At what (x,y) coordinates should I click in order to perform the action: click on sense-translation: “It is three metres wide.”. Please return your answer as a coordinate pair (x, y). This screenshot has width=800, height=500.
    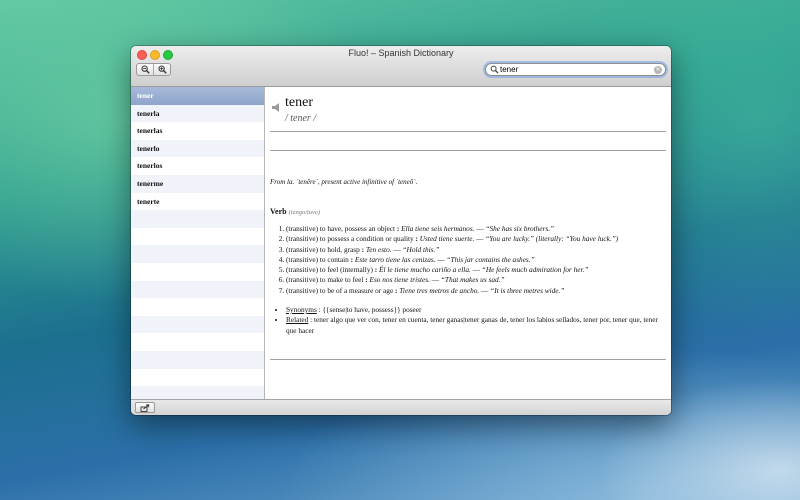
    Looking at the image, I should click on (527, 290).